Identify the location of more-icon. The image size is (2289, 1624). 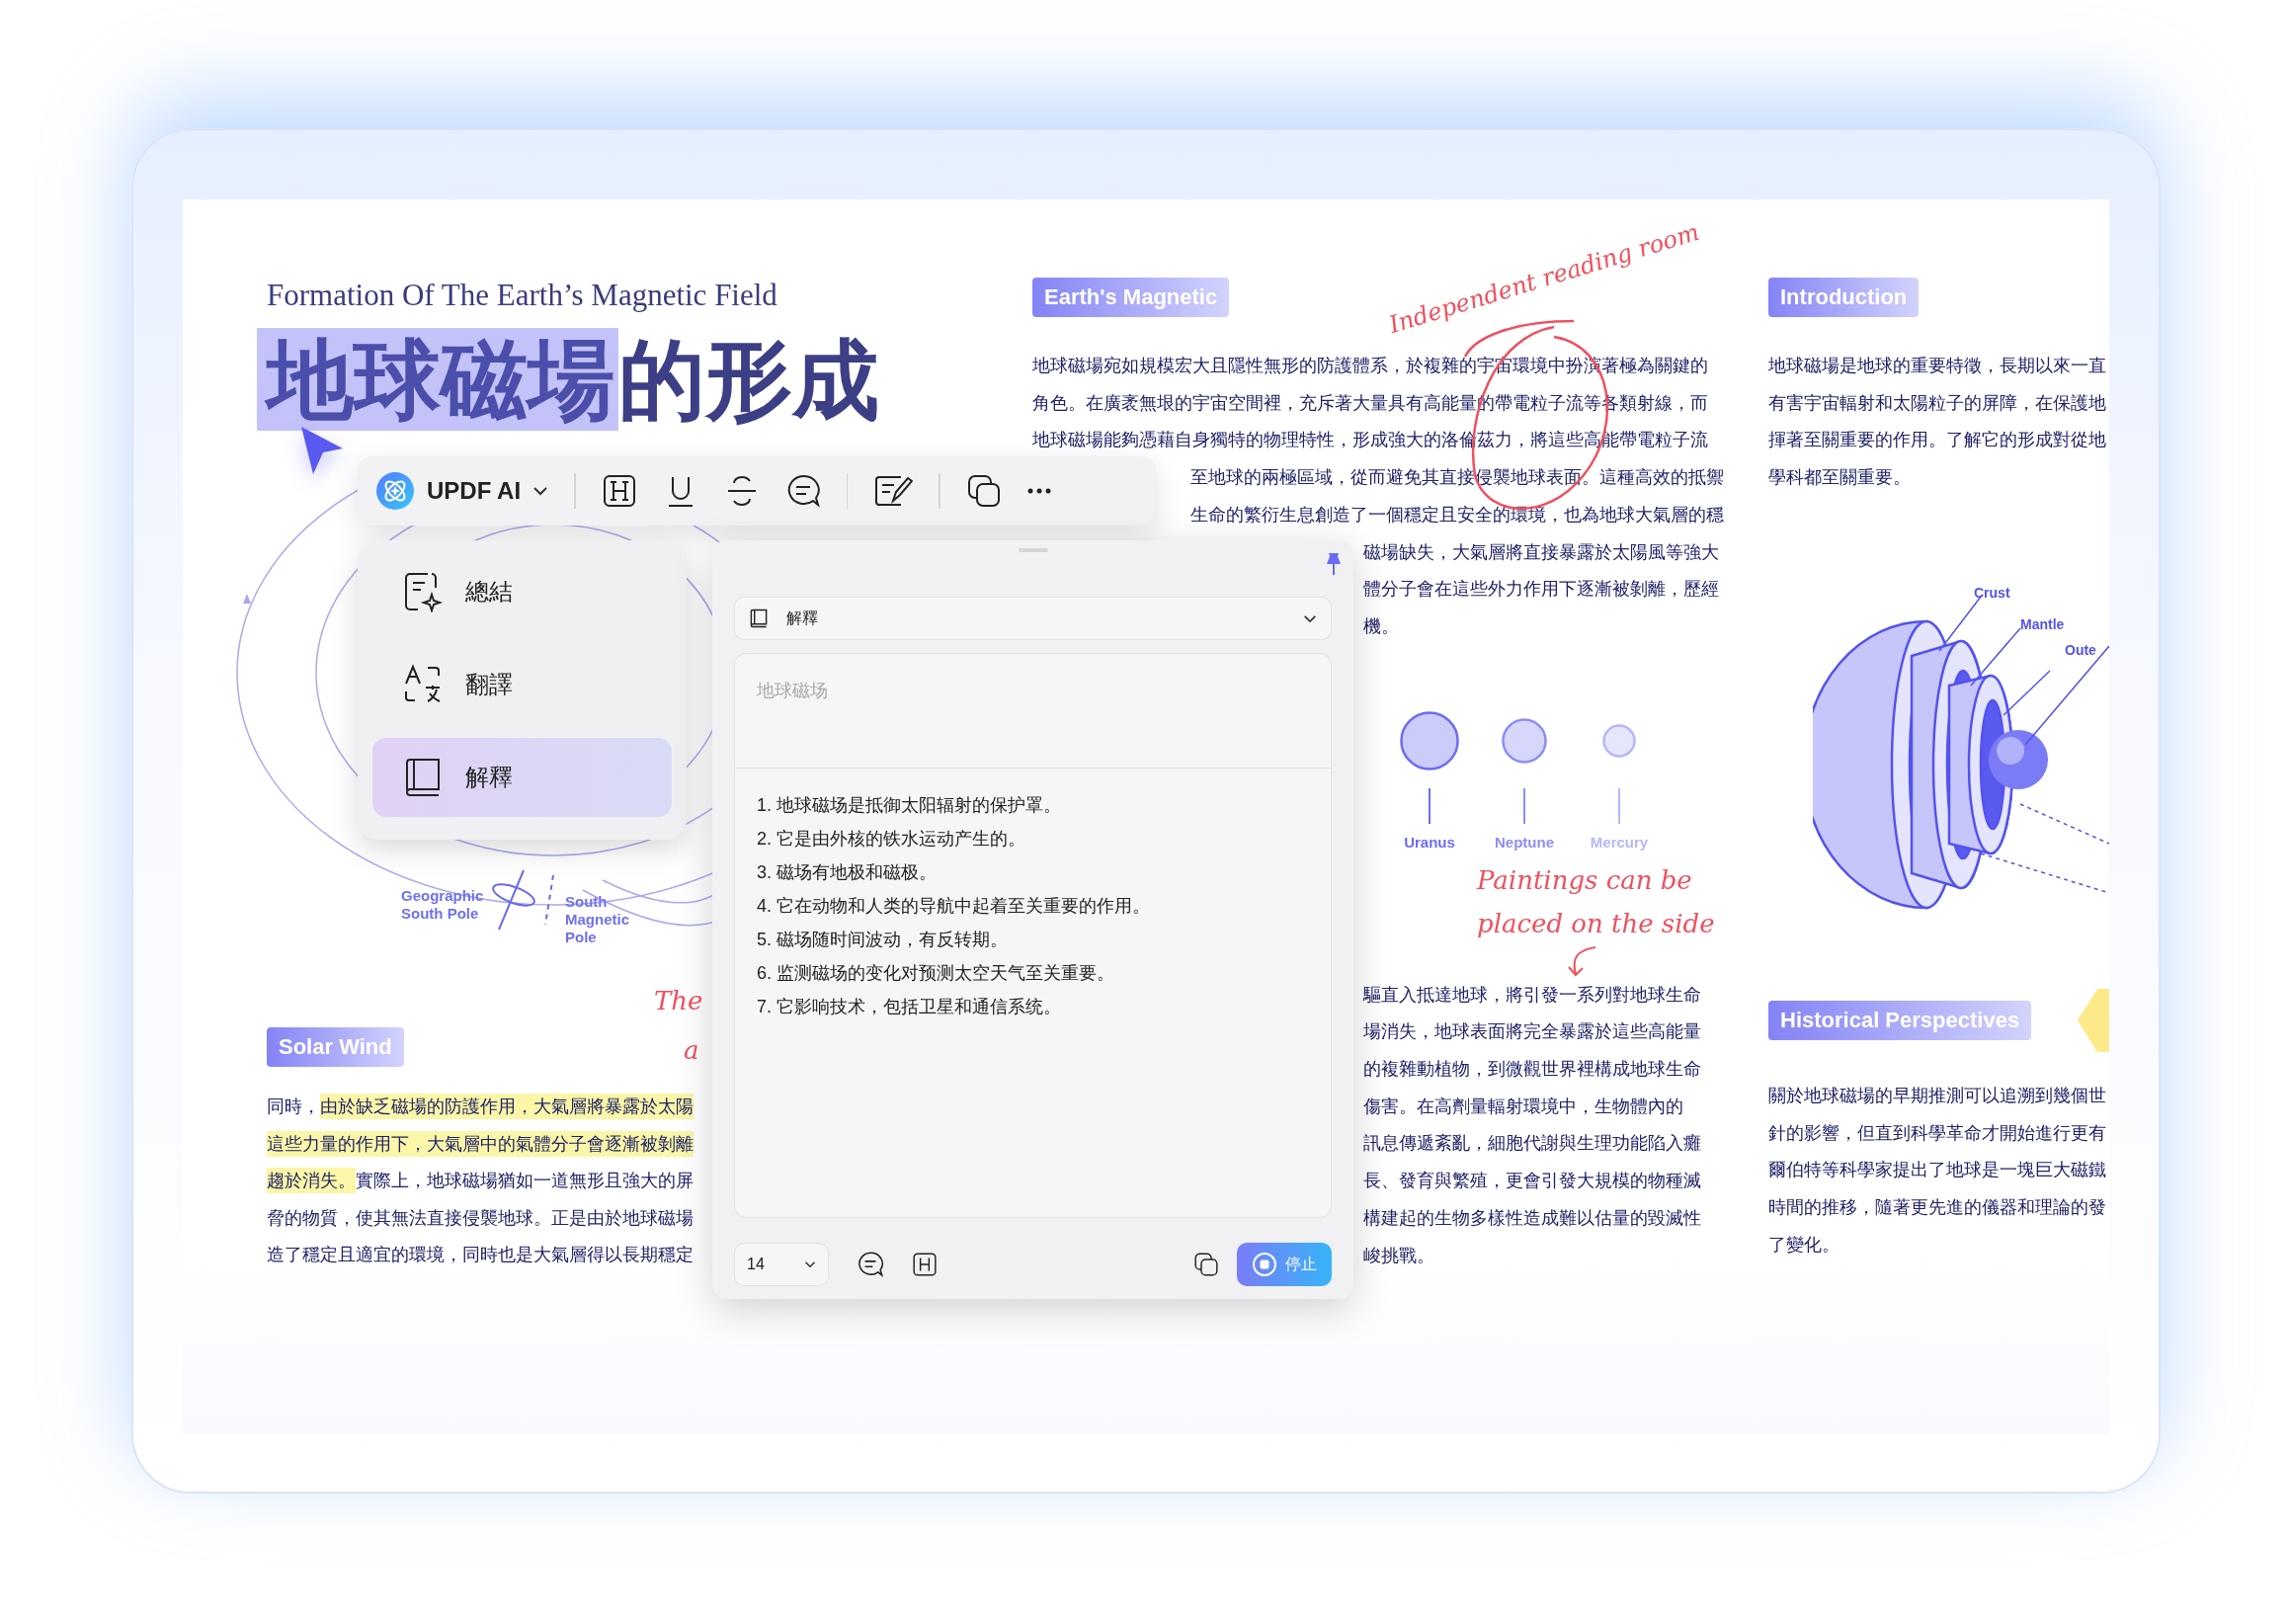
(1038, 491).